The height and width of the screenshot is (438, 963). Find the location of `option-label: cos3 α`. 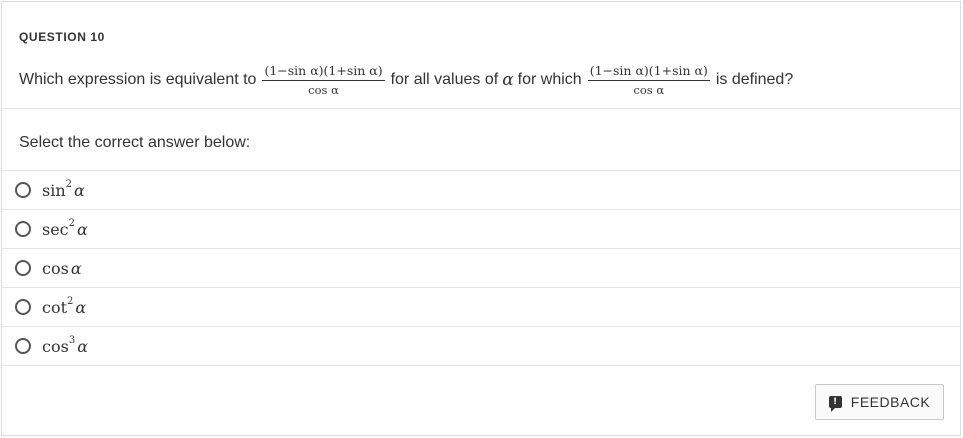

option-label: cos3 α is located at coordinates (65, 345).